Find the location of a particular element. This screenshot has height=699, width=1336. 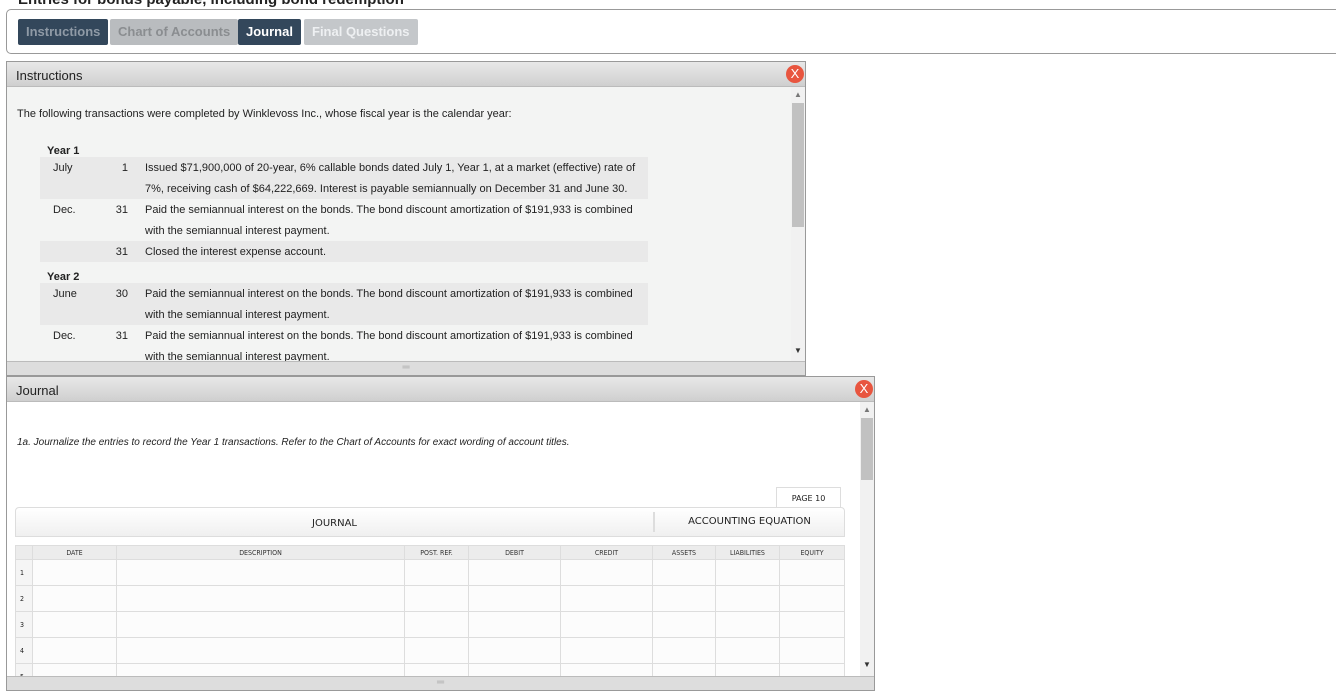

table-row: 4 is located at coordinates (430, 650).